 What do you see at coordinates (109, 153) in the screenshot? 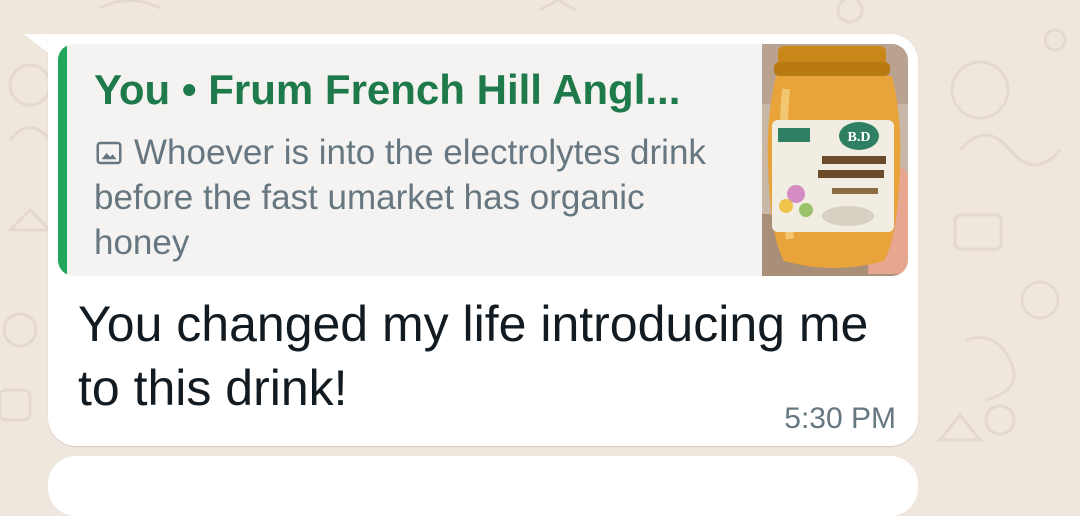
I see `photo-icon` at bounding box center [109, 153].